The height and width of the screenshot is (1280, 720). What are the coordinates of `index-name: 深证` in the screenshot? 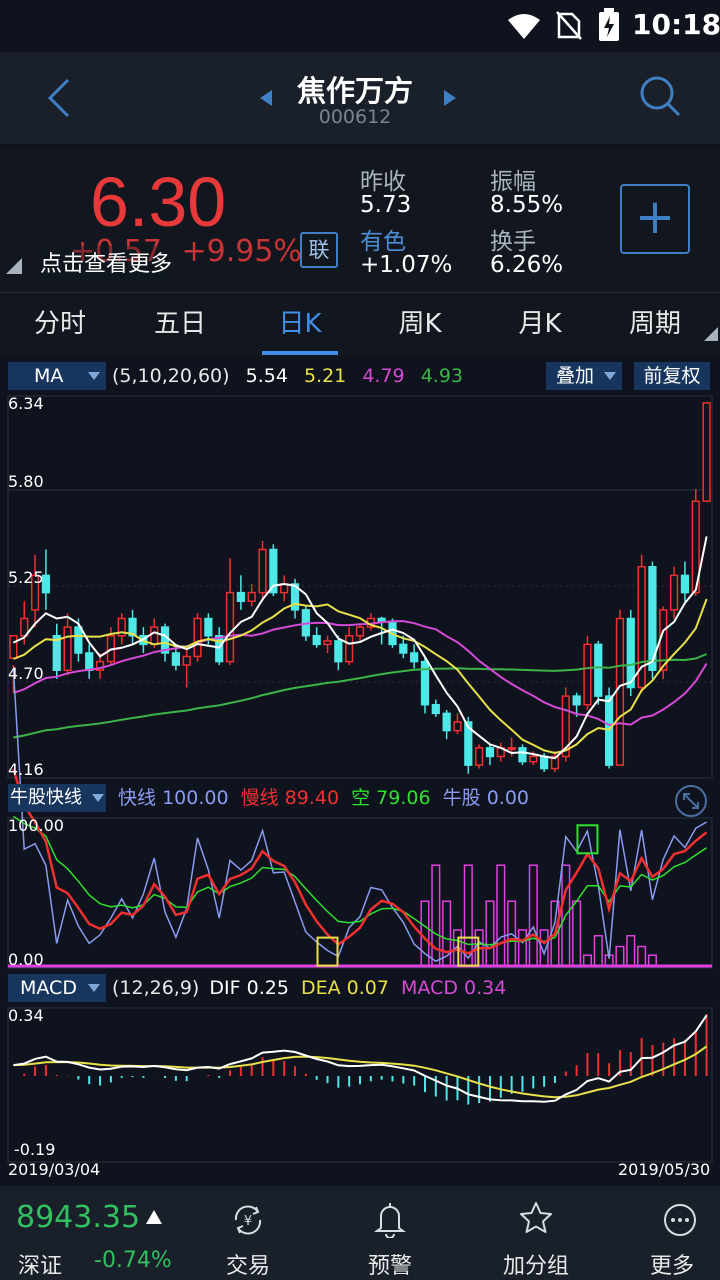 It's located at (40, 1266).